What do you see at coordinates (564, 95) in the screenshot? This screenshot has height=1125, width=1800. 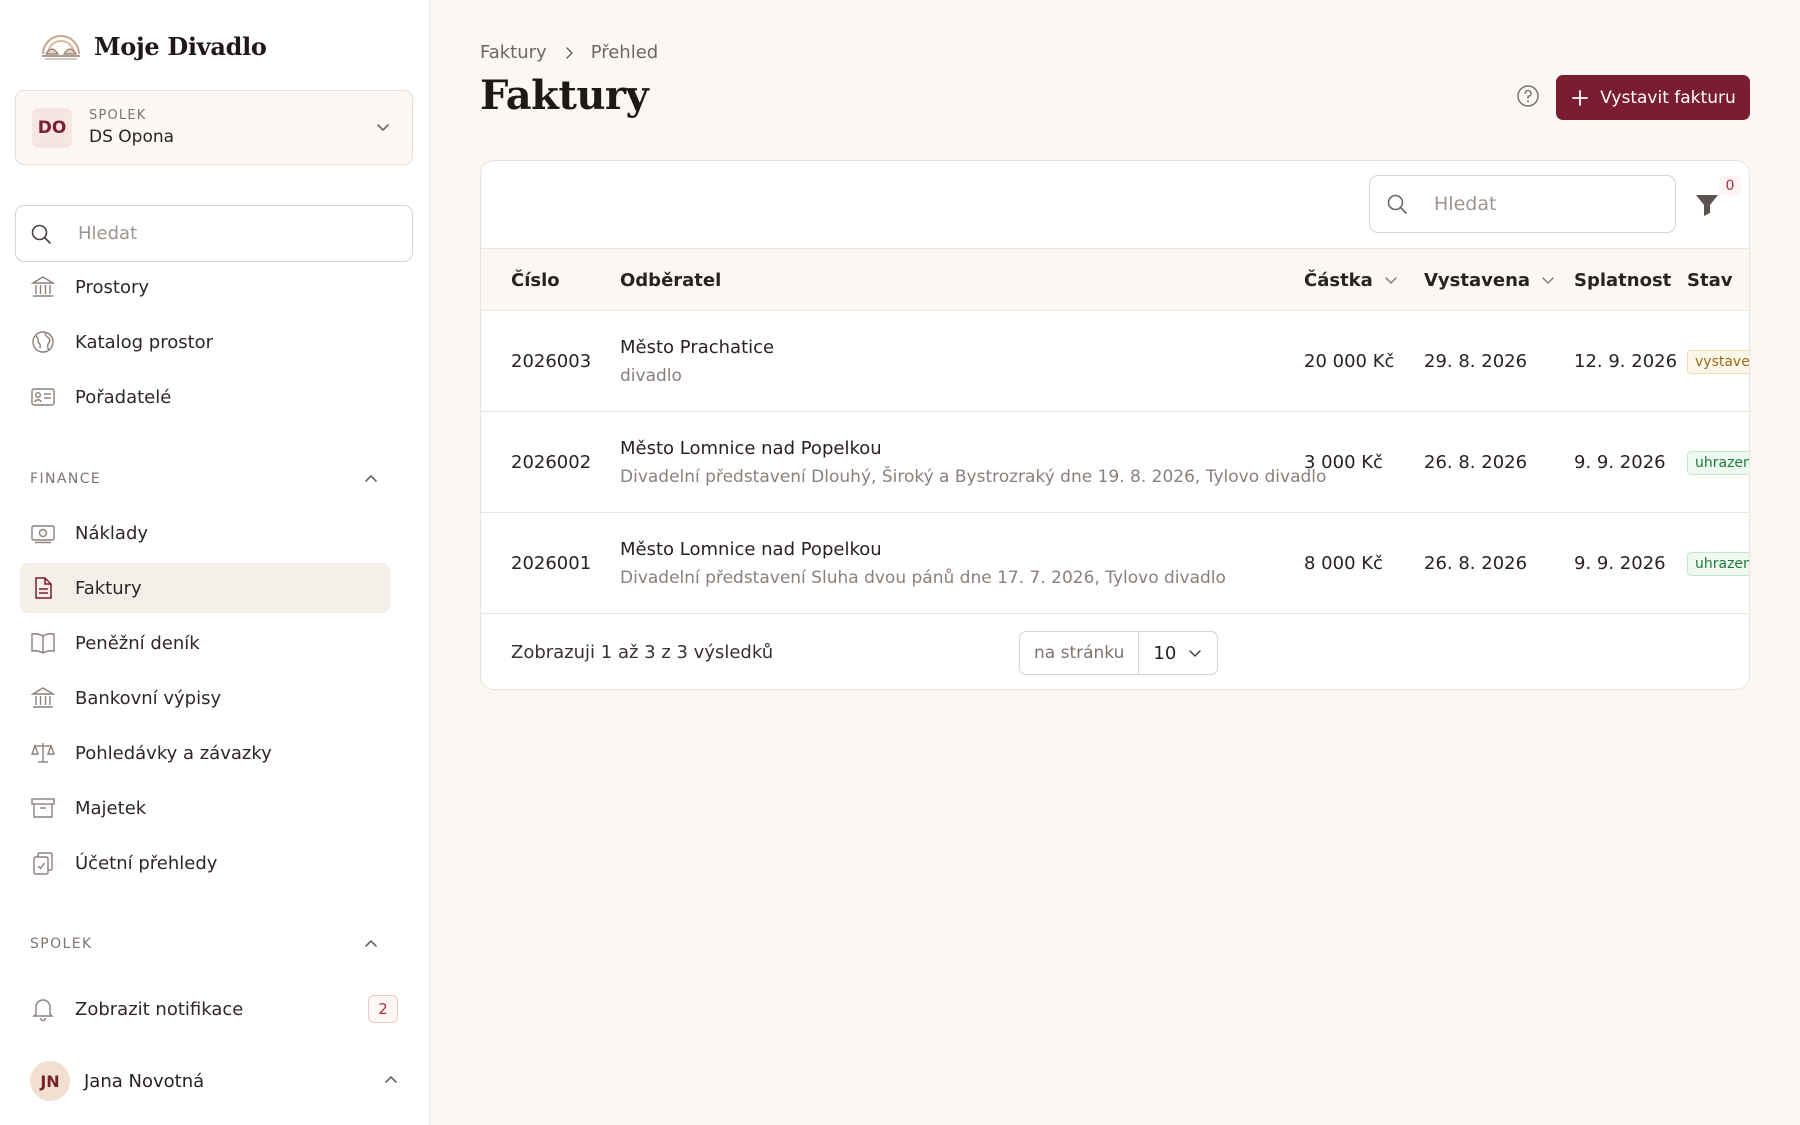 I see `page-title: Faktury` at bounding box center [564, 95].